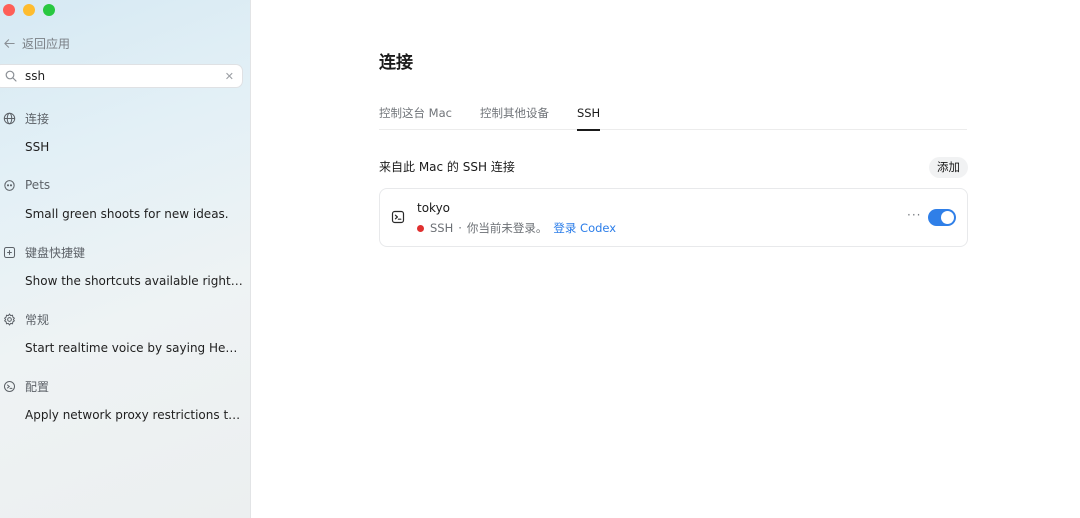  Describe the element at coordinates (49, 10) in the screenshot. I see `zoom-window-button` at that location.